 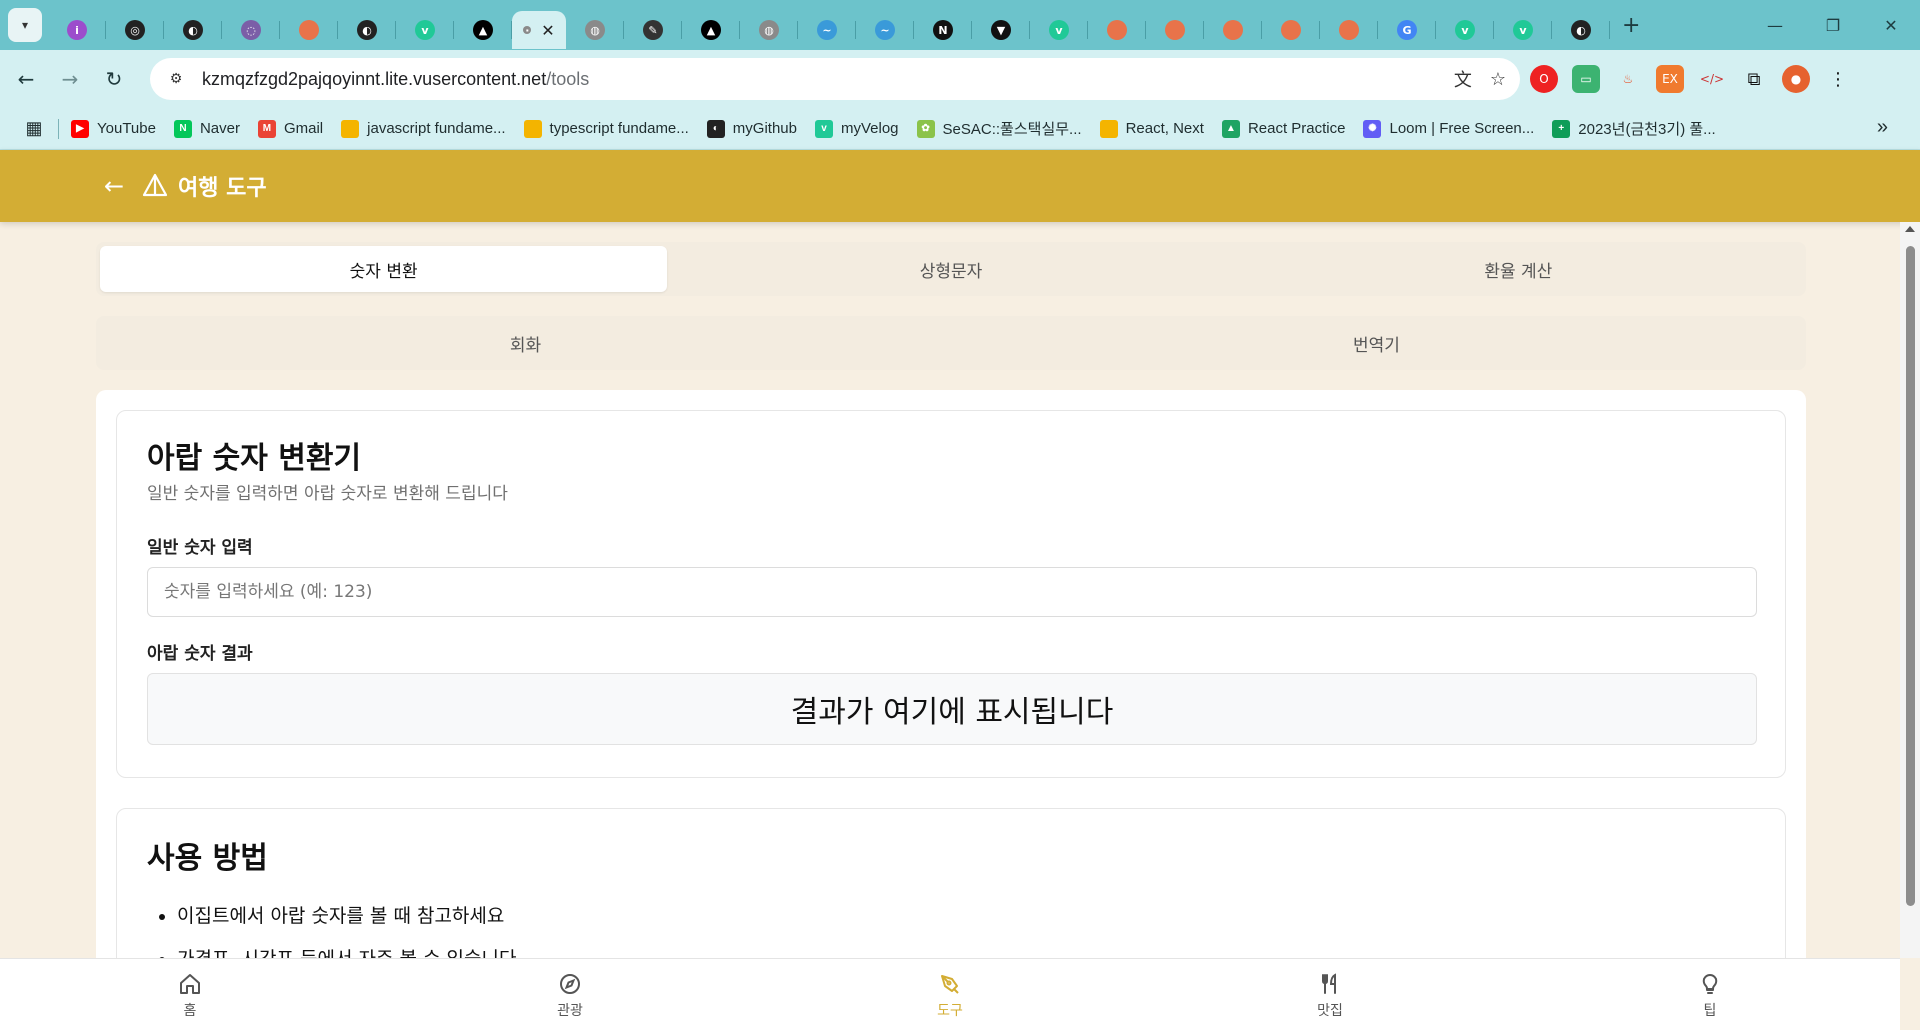 What do you see at coordinates (1544, 79) in the screenshot?
I see `opera-extension-icon: O` at bounding box center [1544, 79].